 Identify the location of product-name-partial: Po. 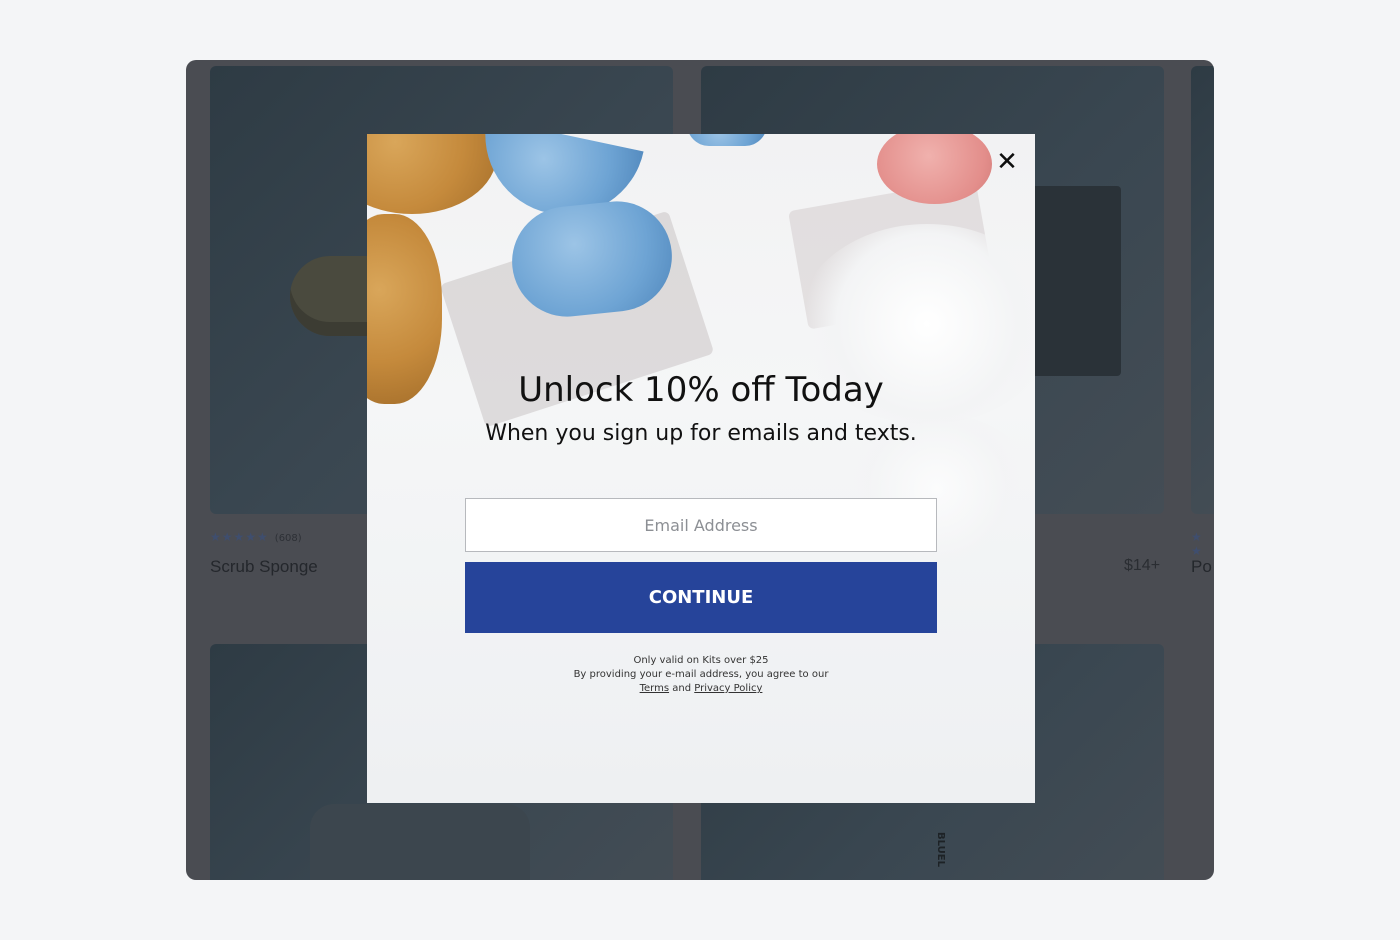
(1201, 567).